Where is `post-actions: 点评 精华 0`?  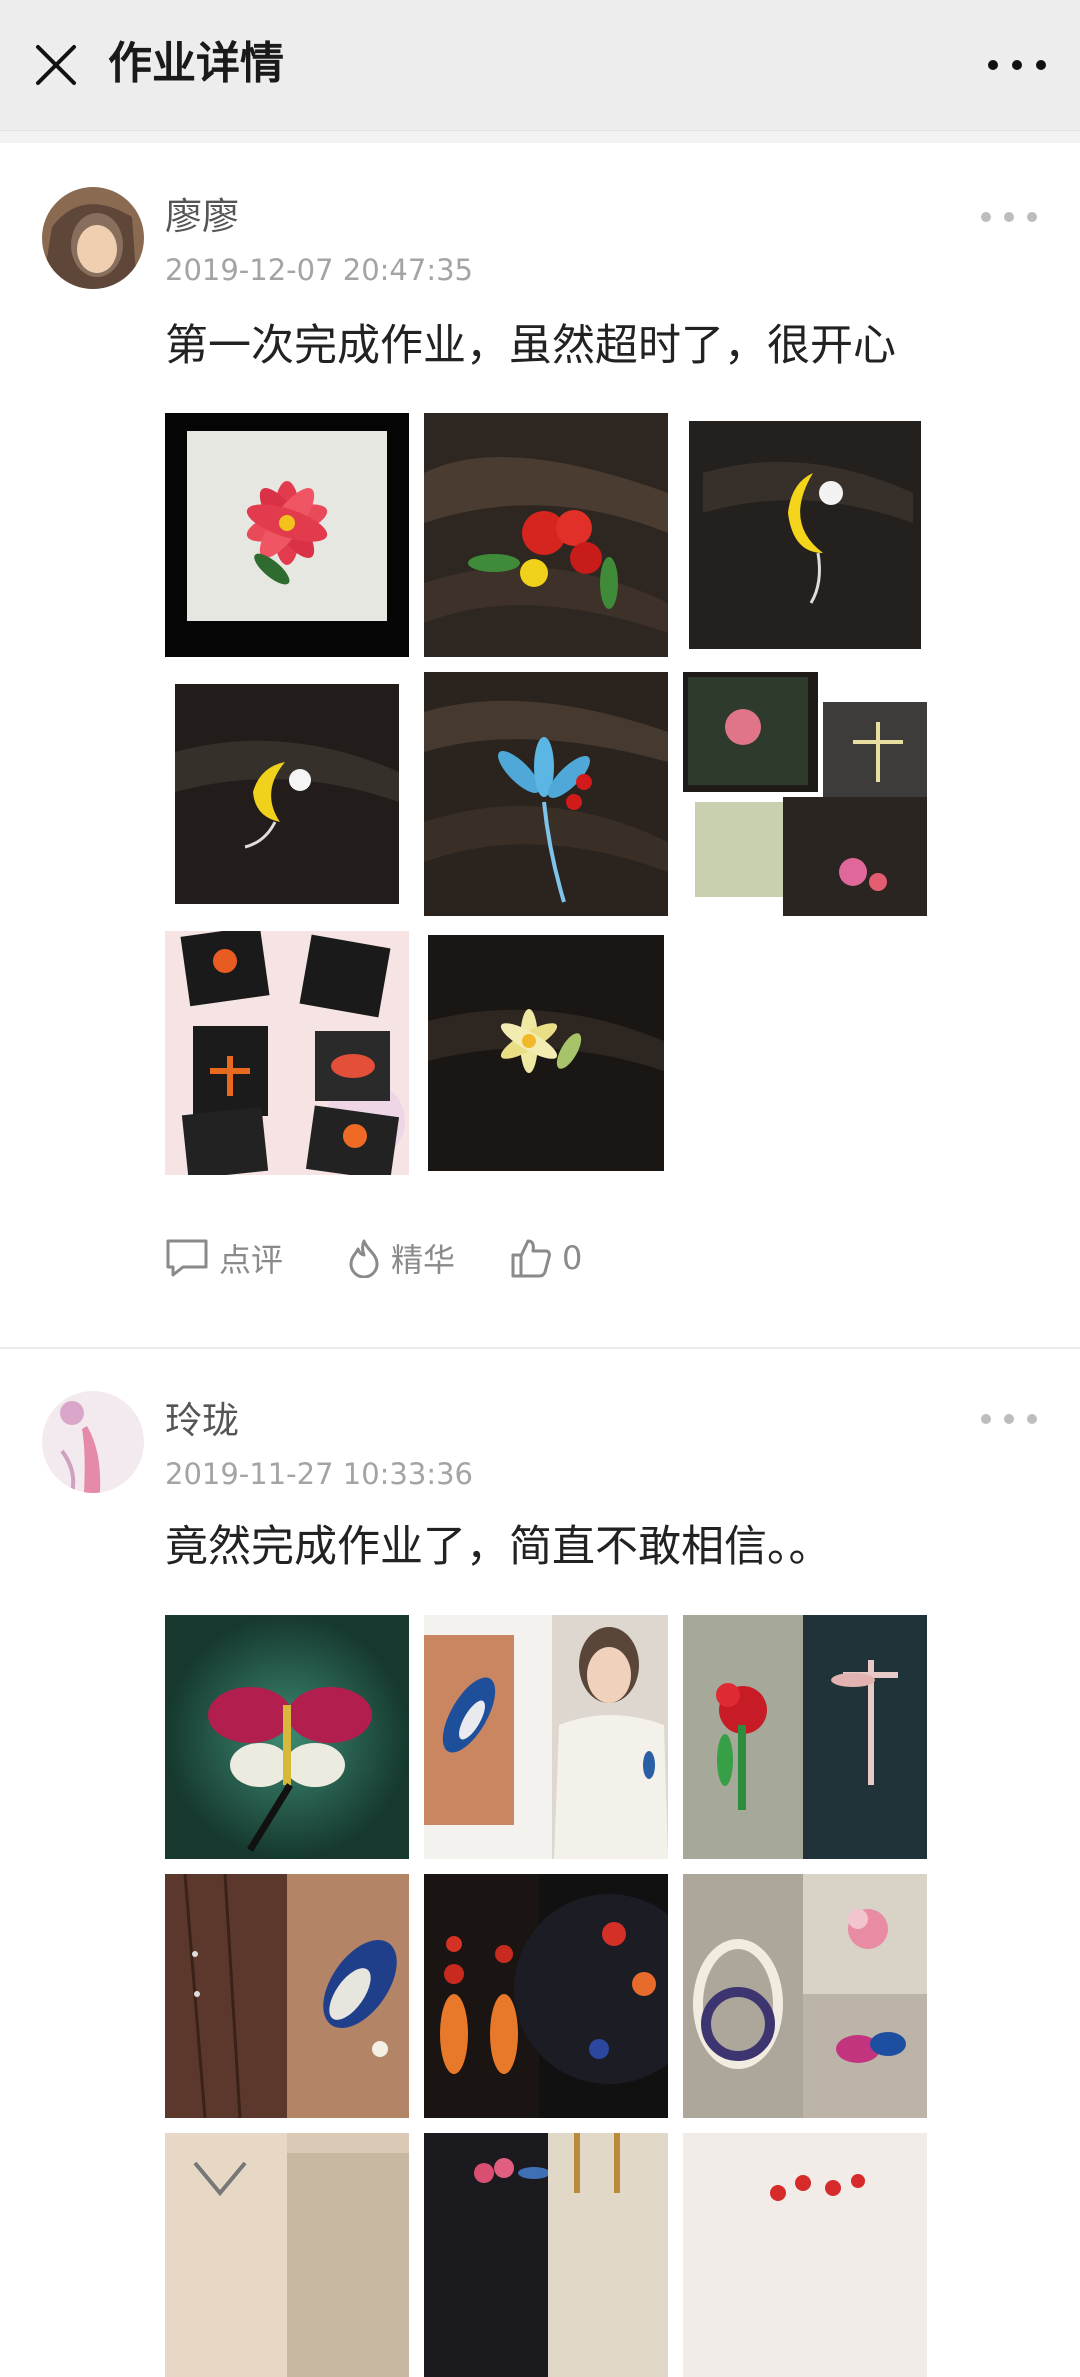
post-actions: 点评 精华 0 is located at coordinates (515, 1258).